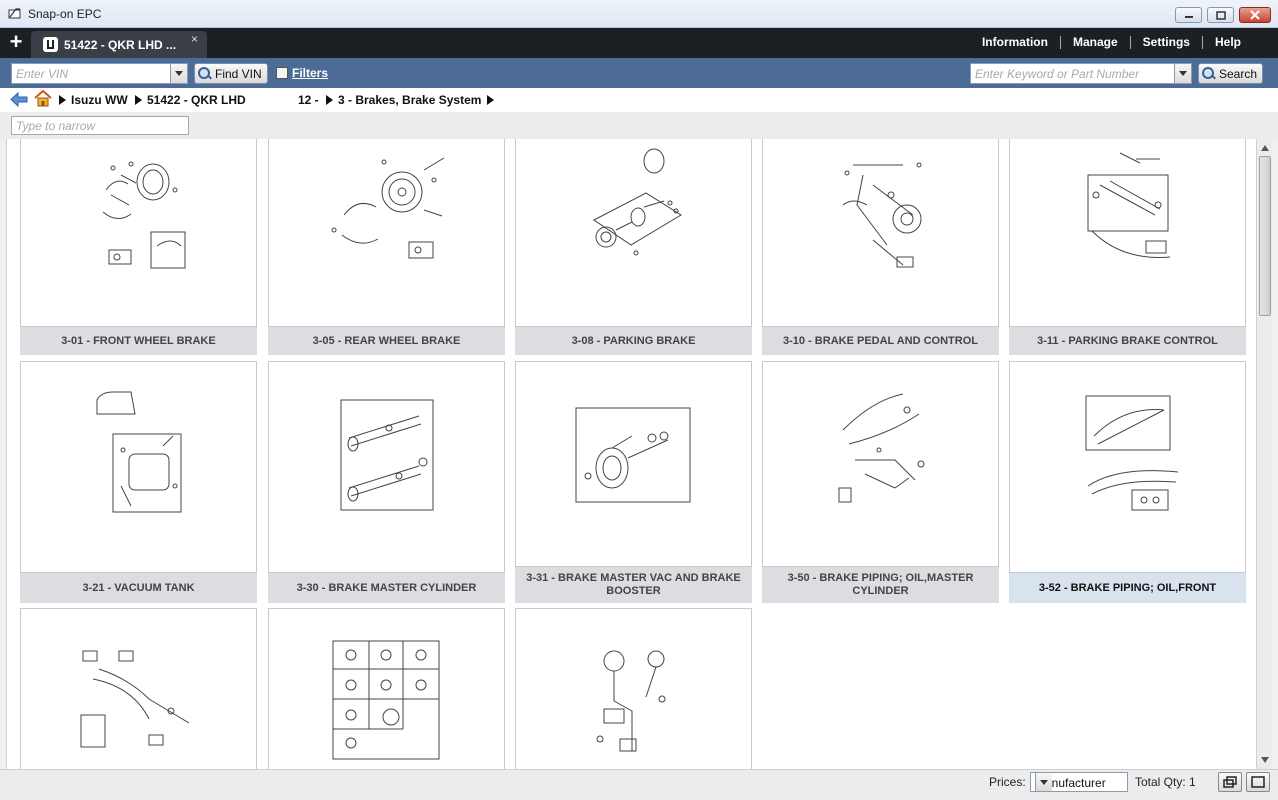 The image size is (1278, 800). I want to click on brake-piping-front-diagram, so click(1132, 453).